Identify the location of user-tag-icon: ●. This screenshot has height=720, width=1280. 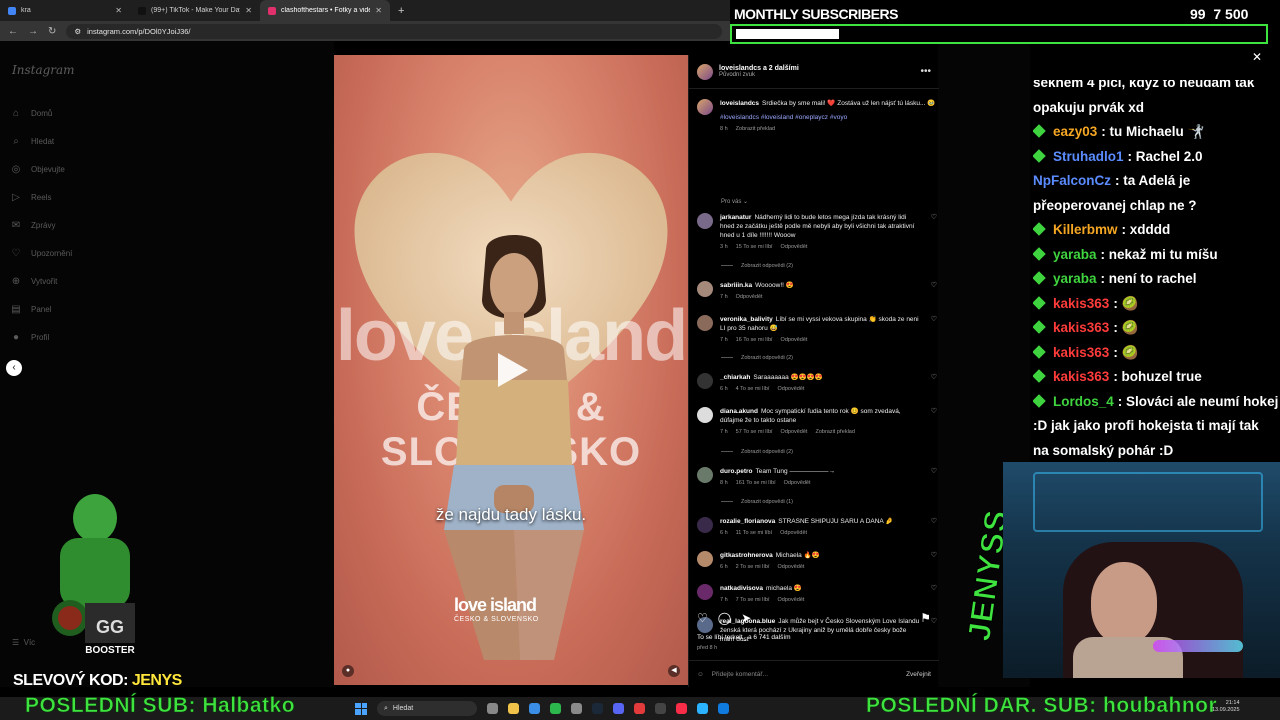
(348, 671).